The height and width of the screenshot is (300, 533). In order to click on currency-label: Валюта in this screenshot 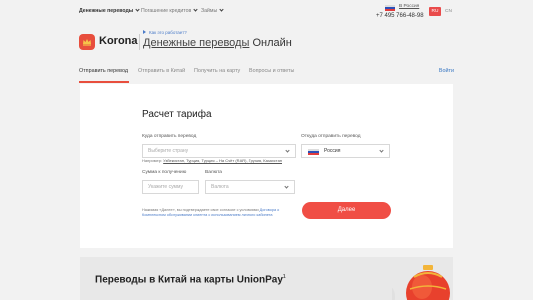, I will do `click(213, 172)`.